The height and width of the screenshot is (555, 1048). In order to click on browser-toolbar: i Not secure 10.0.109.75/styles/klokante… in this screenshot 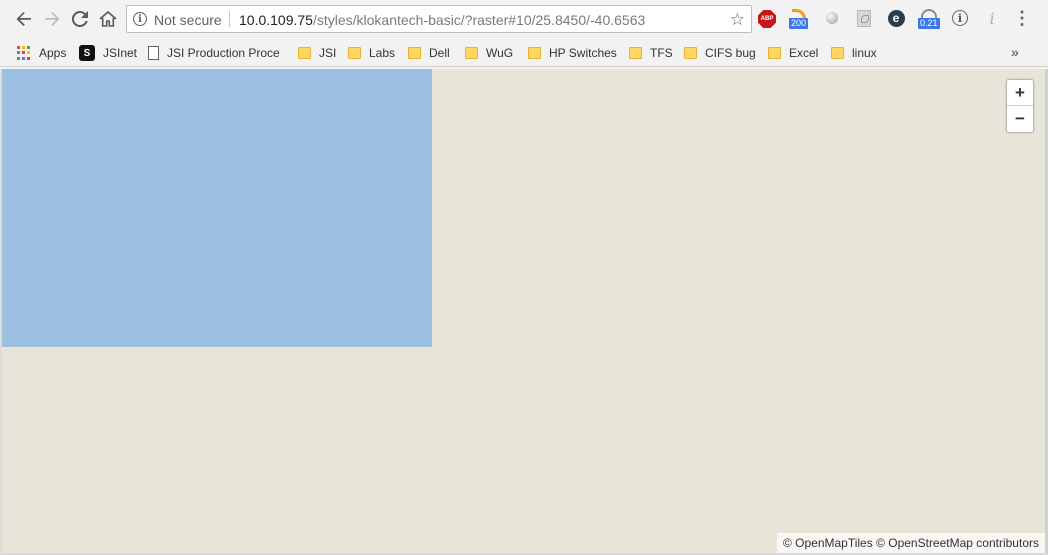, I will do `click(524, 19)`.